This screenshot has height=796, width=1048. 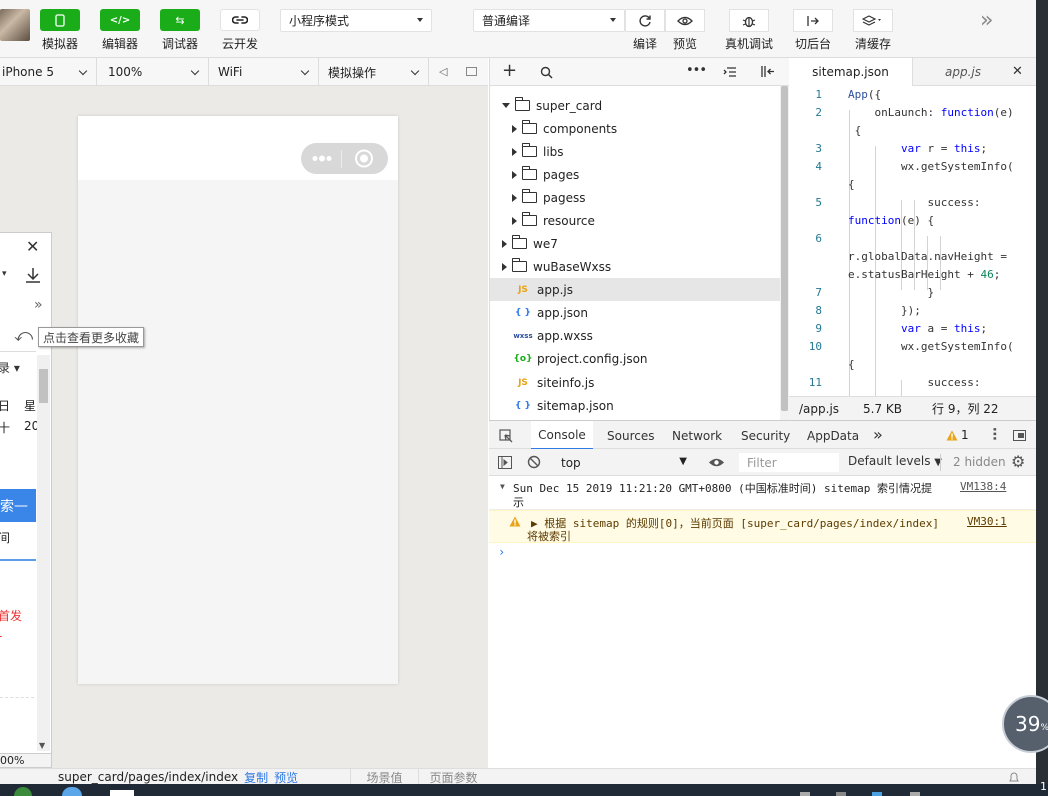 What do you see at coordinates (965, 408) in the screenshot?
I see `status-cursor: 行 9，列 22` at bounding box center [965, 408].